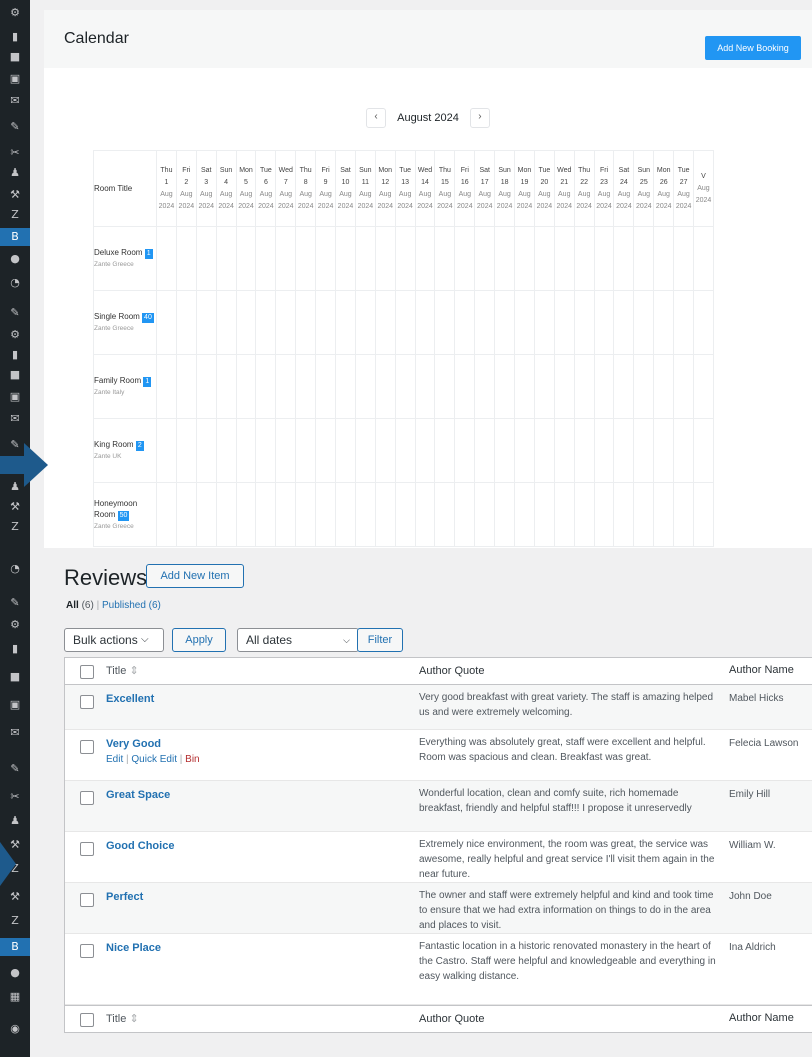  Describe the element at coordinates (15, 101) in the screenshot. I see `mail-icon: ✉` at that location.